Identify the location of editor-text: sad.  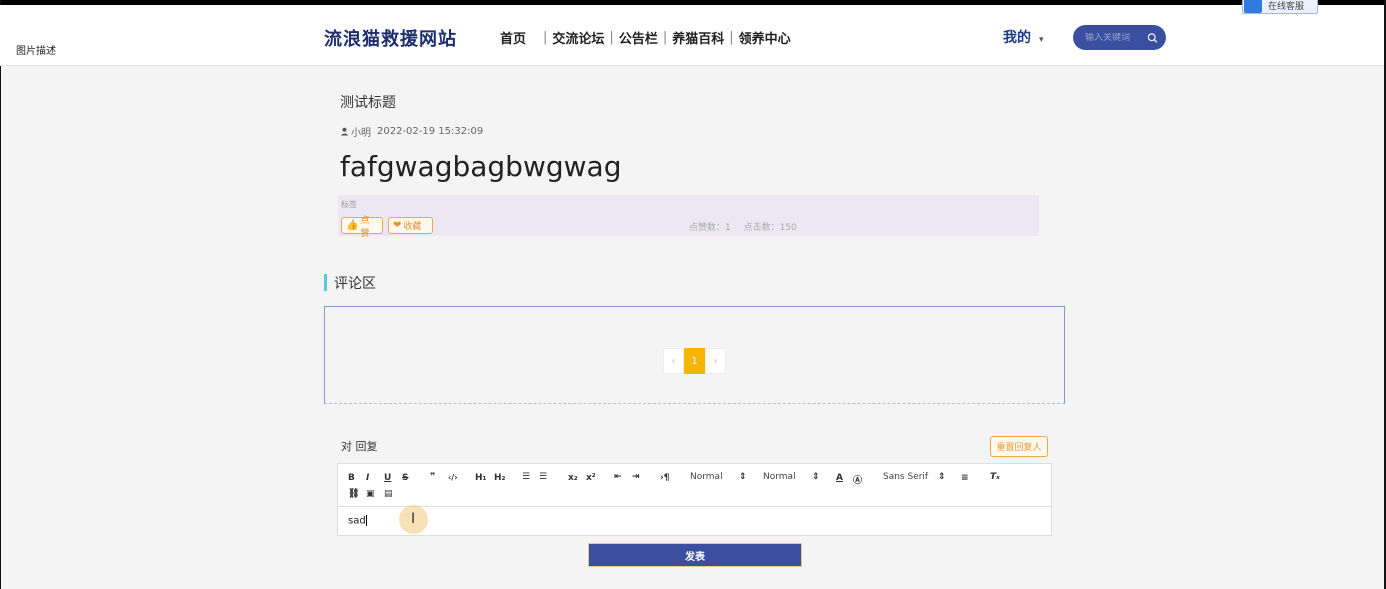
(357, 521).